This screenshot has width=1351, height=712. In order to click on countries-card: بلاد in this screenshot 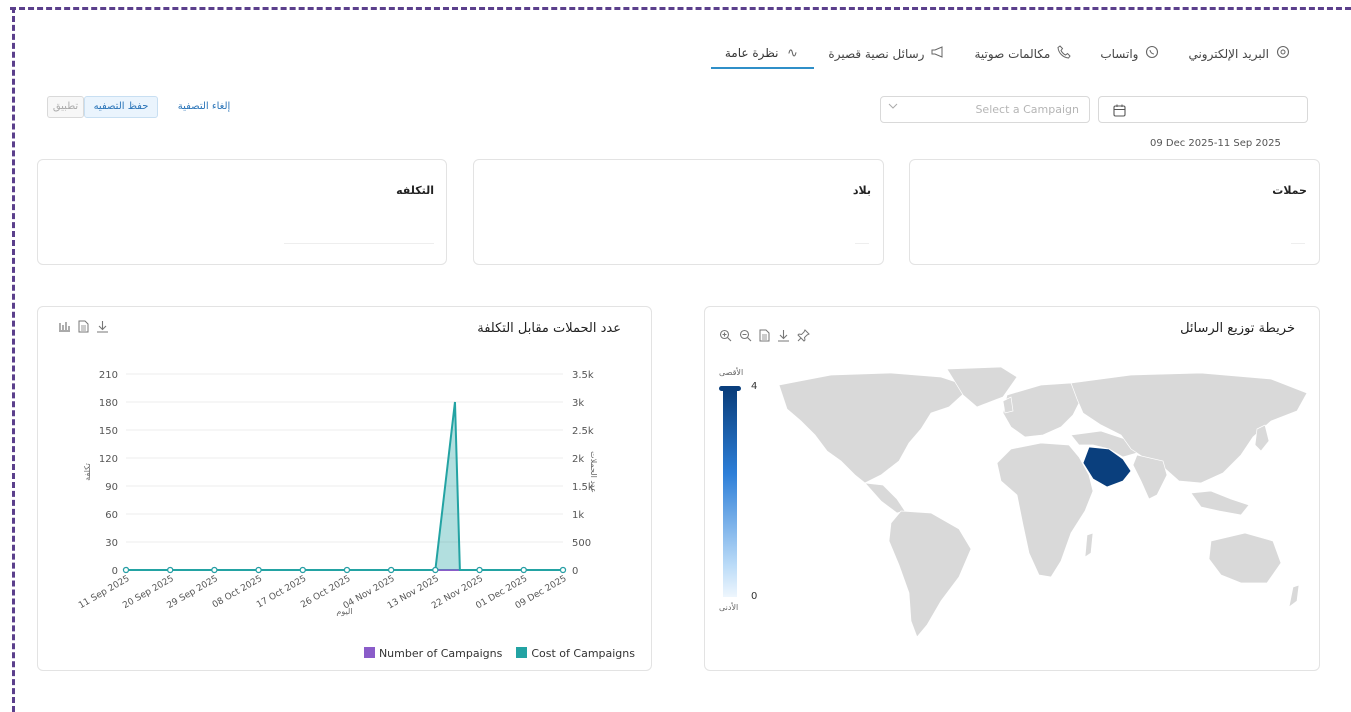, I will do `click(678, 212)`.